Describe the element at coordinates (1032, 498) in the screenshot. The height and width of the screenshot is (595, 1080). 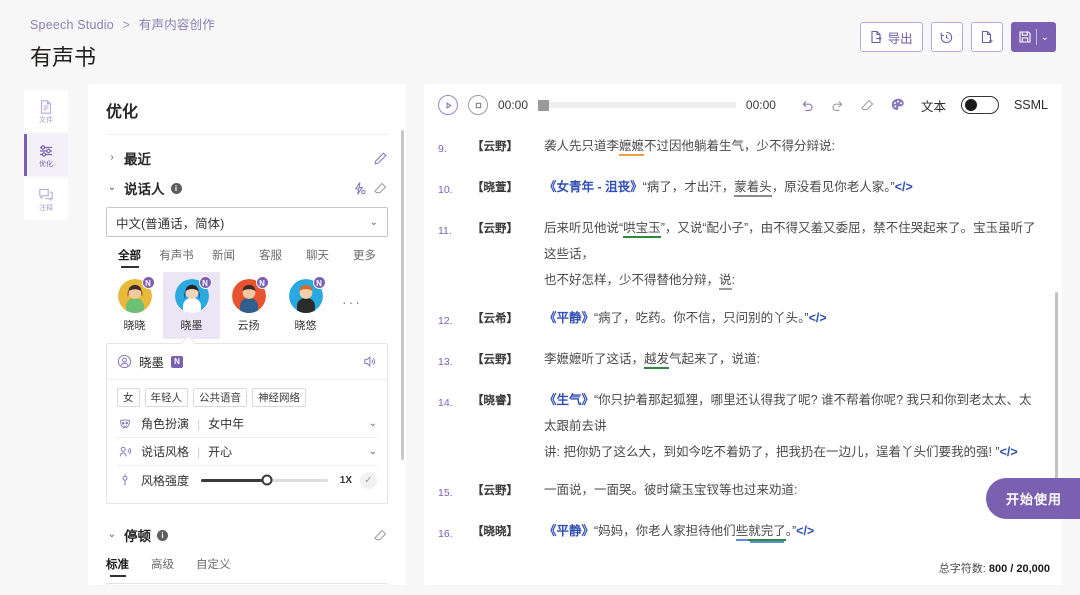
I see `start-using-button: 开始使用` at that location.